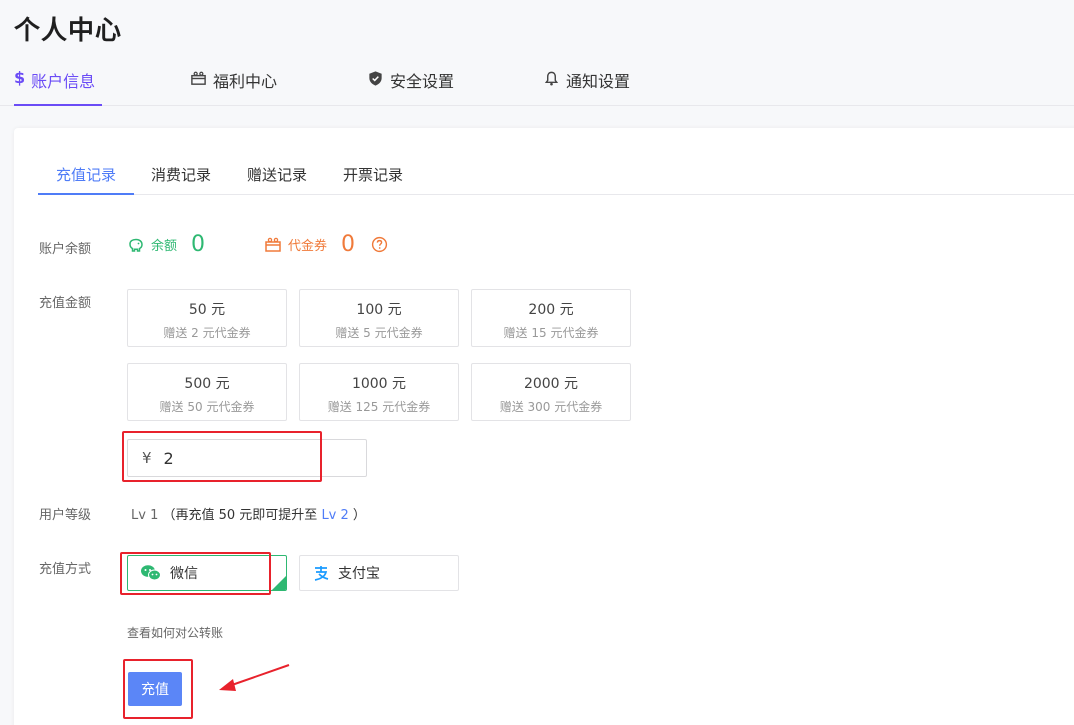  I want to click on pay-wechat-button: 微信, so click(207, 573).